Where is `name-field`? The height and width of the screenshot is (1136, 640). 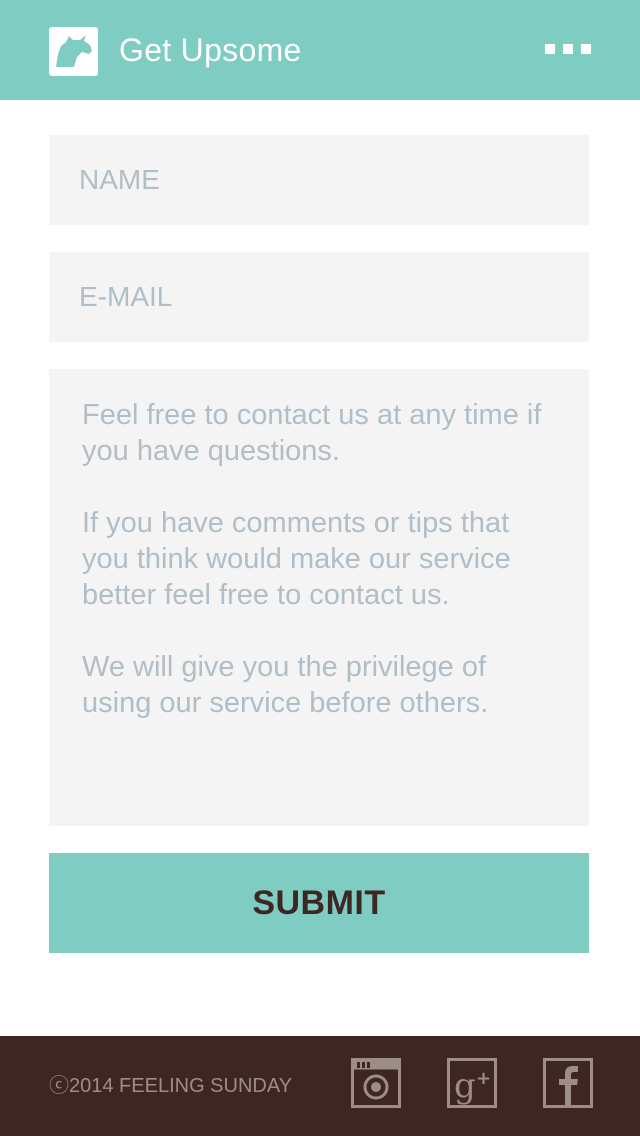
name-field is located at coordinates (319, 180).